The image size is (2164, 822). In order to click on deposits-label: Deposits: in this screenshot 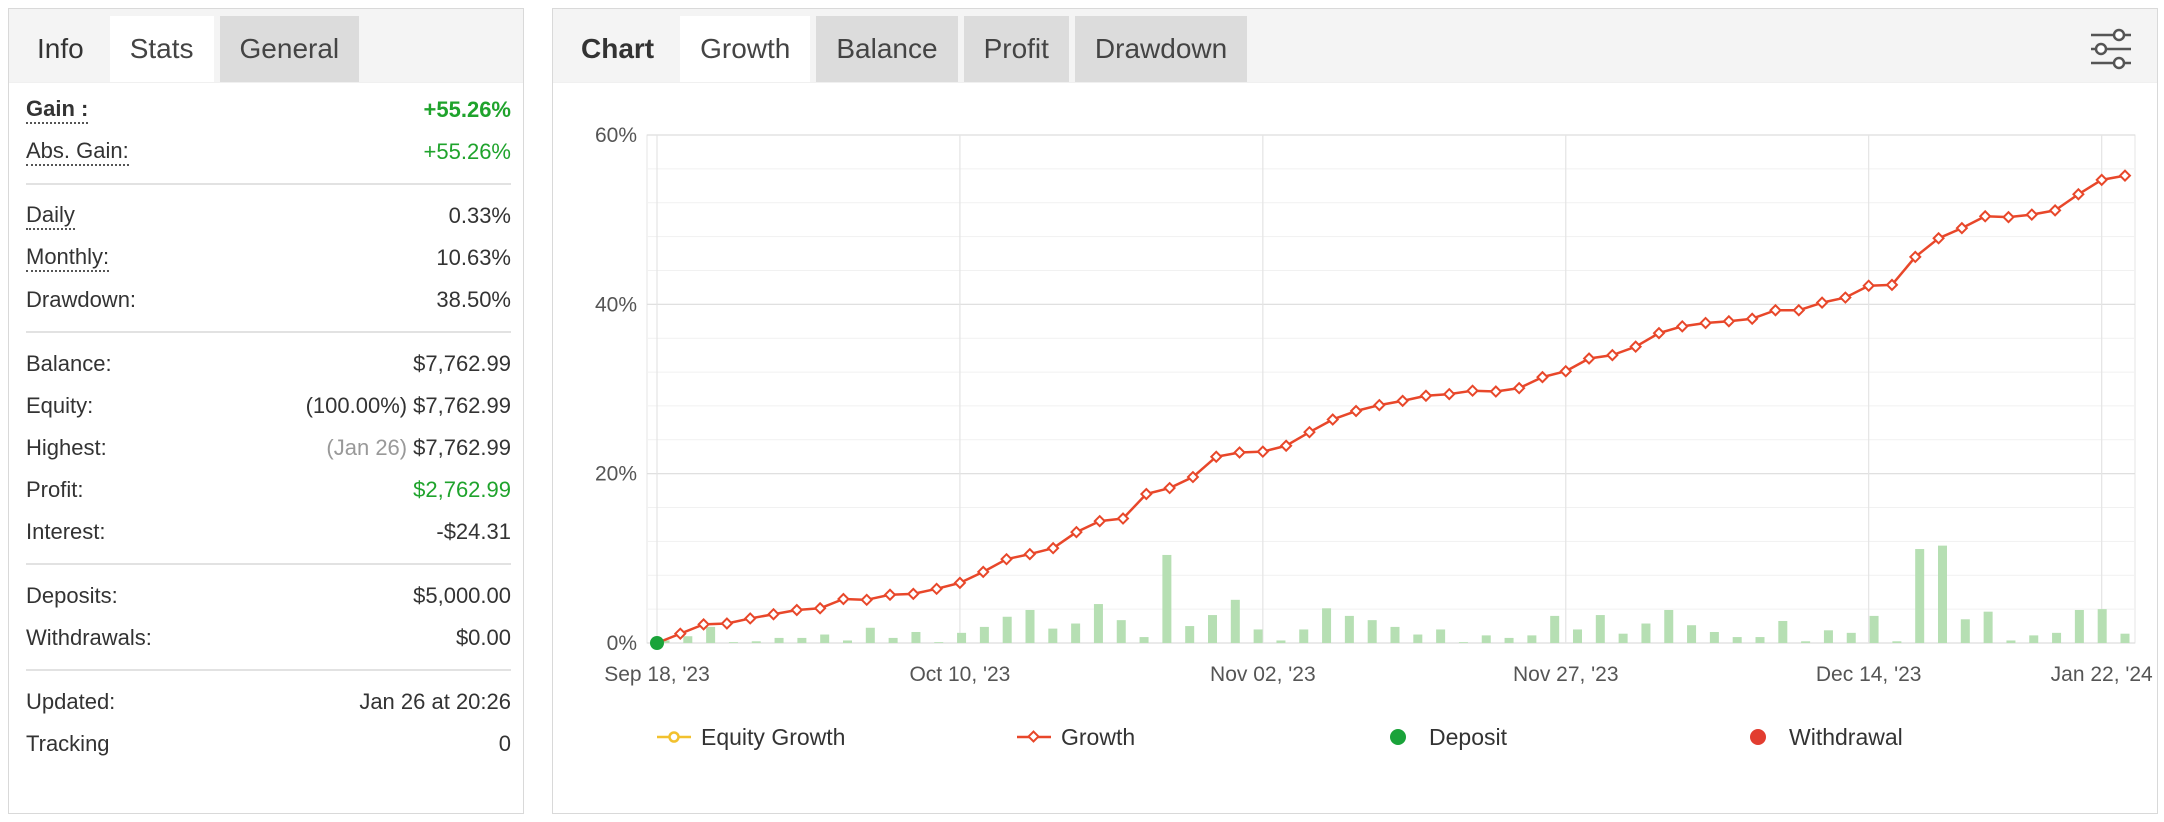, I will do `click(72, 595)`.